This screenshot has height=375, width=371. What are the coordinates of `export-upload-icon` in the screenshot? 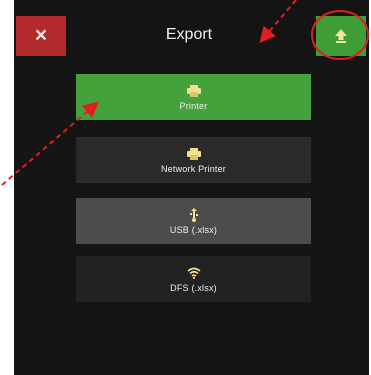 It's located at (341, 36).